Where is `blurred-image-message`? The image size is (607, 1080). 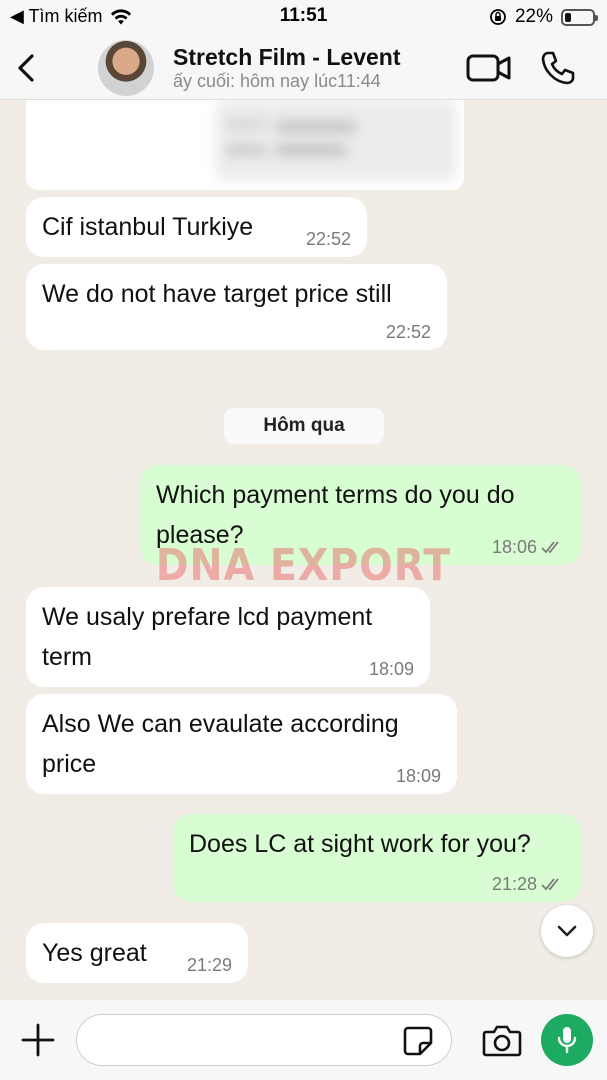
blurred-image-message is located at coordinates (245, 145).